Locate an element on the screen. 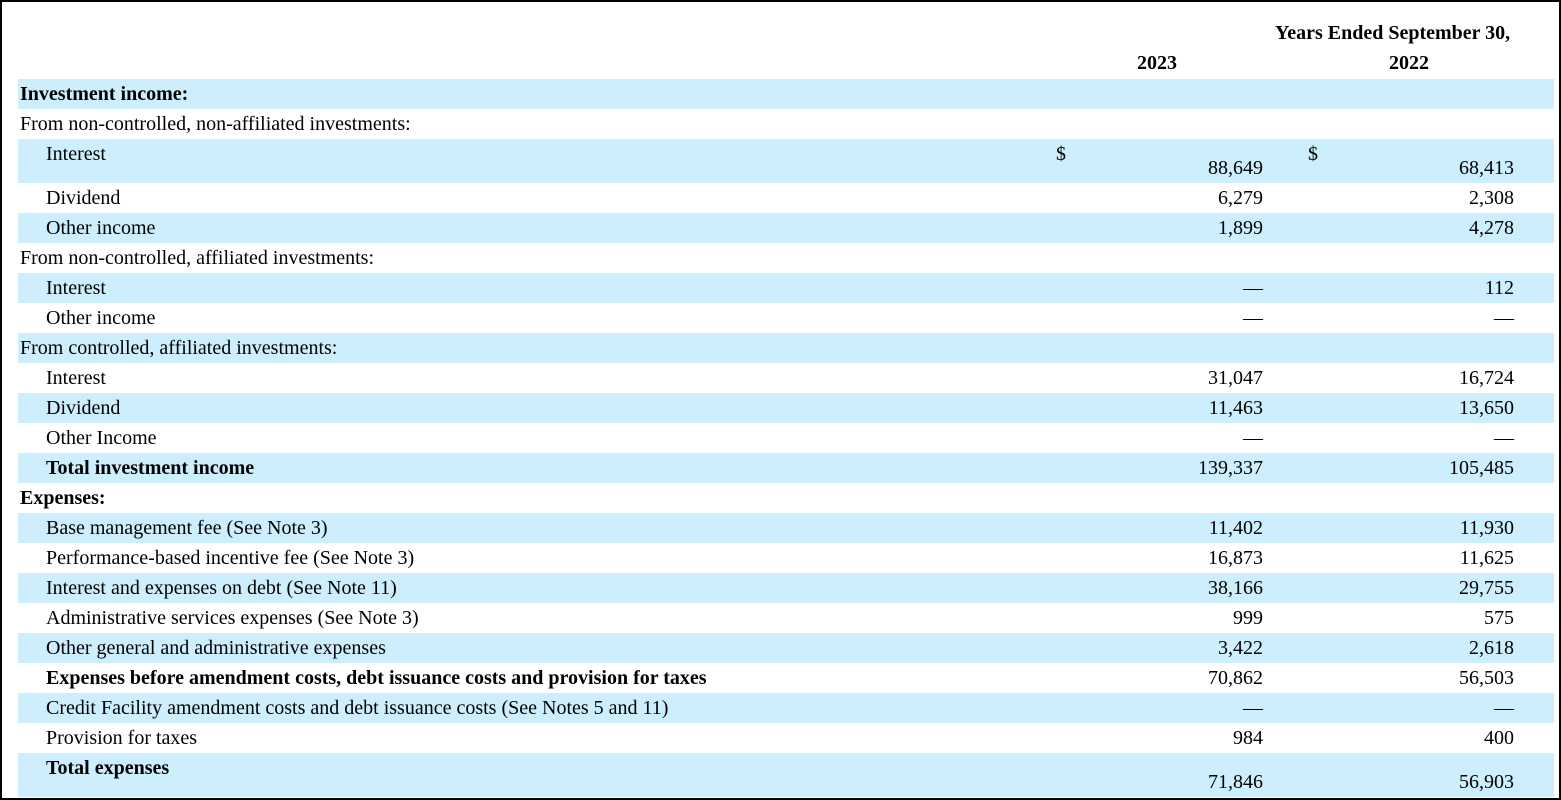 The width and height of the screenshot is (1561, 800). table-row: Interest $ $88,649 68,413 is located at coordinates (786, 161).